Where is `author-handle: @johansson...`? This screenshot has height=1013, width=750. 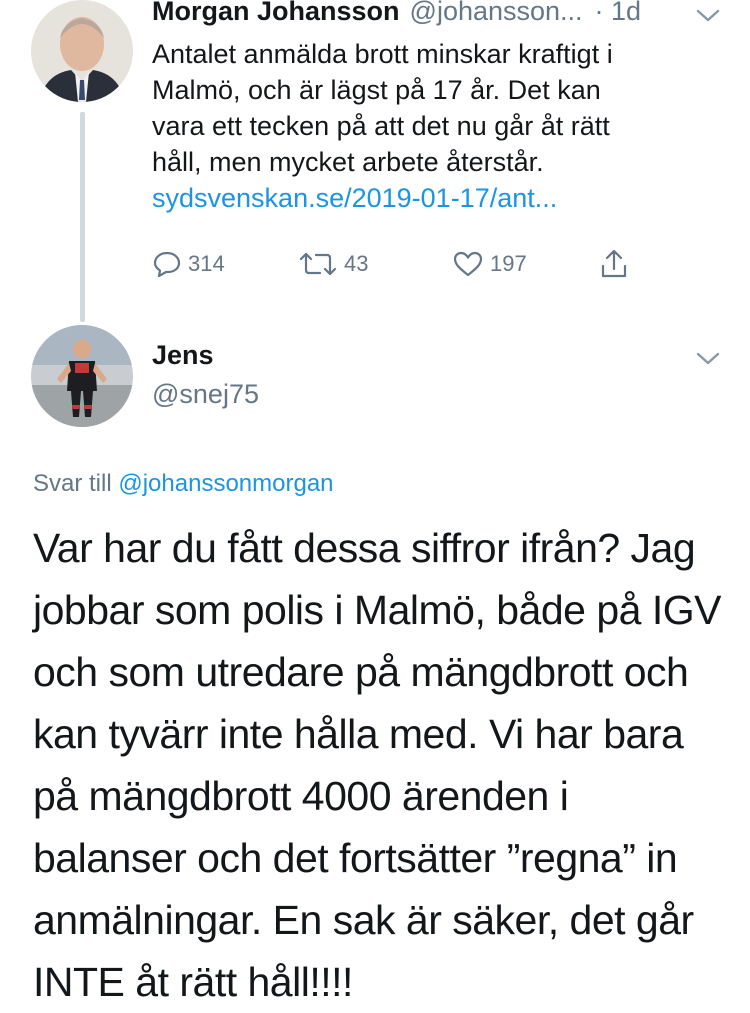 author-handle: @johansson... is located at coordinates (496, 13).